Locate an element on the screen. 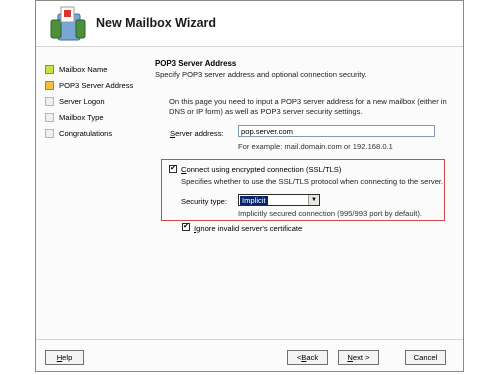 The image size is (500, 375). step-mailbox-type: Mailbox Type is located at coordinates (89, 117).